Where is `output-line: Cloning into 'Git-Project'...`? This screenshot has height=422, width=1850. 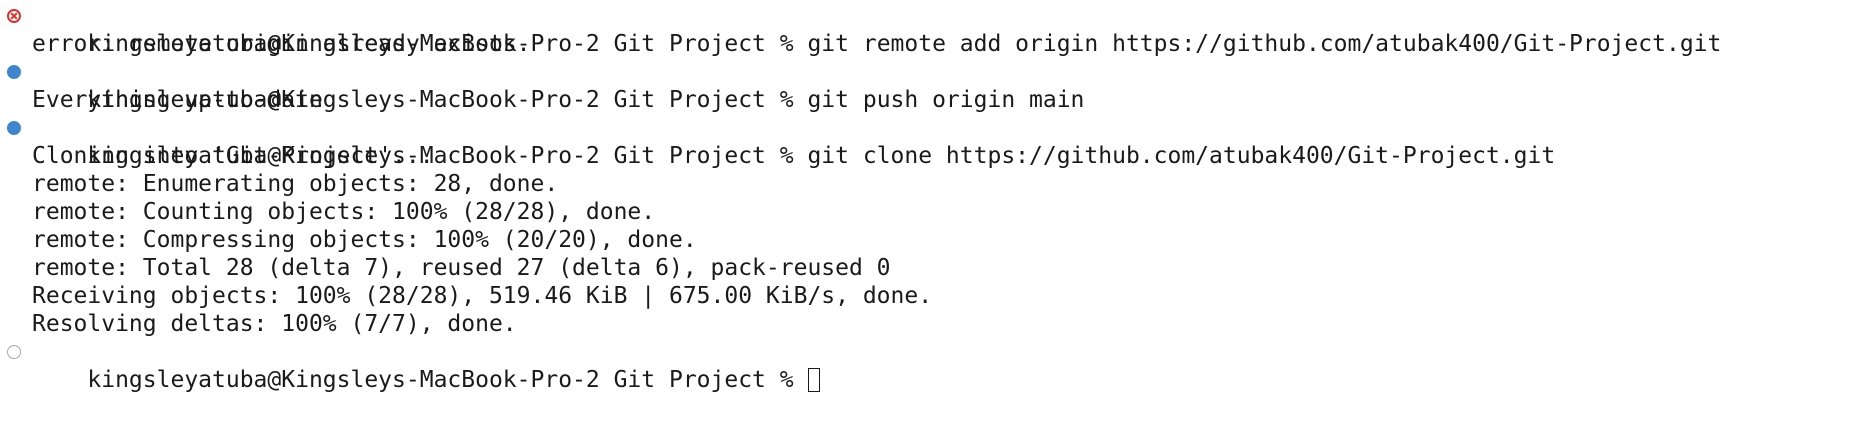
output-line: Cloning into 'Git-Project'... is located at coordinates (233, 156).